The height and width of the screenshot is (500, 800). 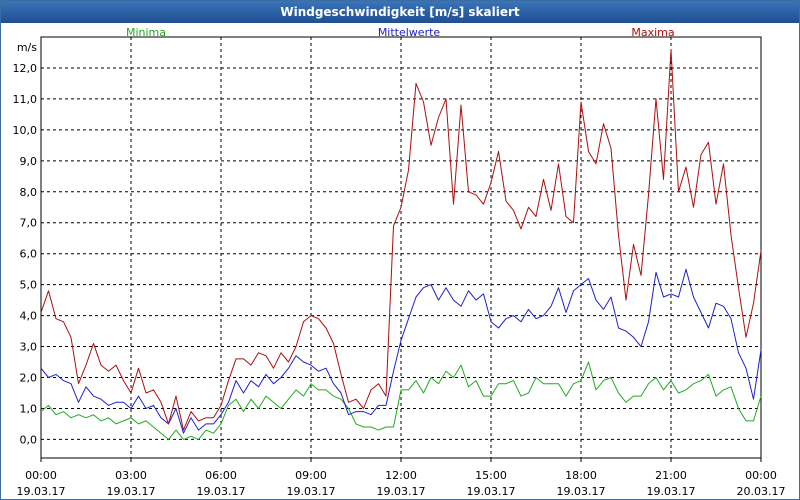 I want to click on x-tick-time: 18:00, so click(x=581, y=475).